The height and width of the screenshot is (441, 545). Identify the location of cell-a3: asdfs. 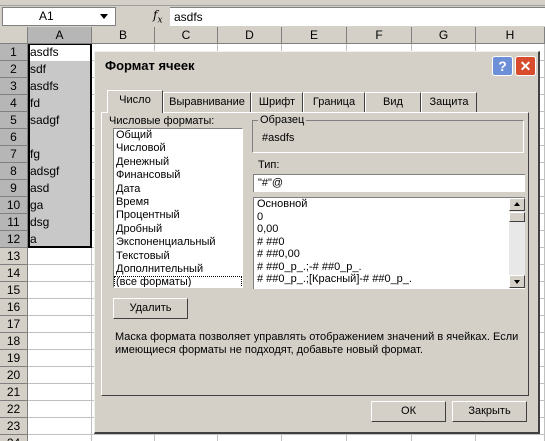
(60, 86).